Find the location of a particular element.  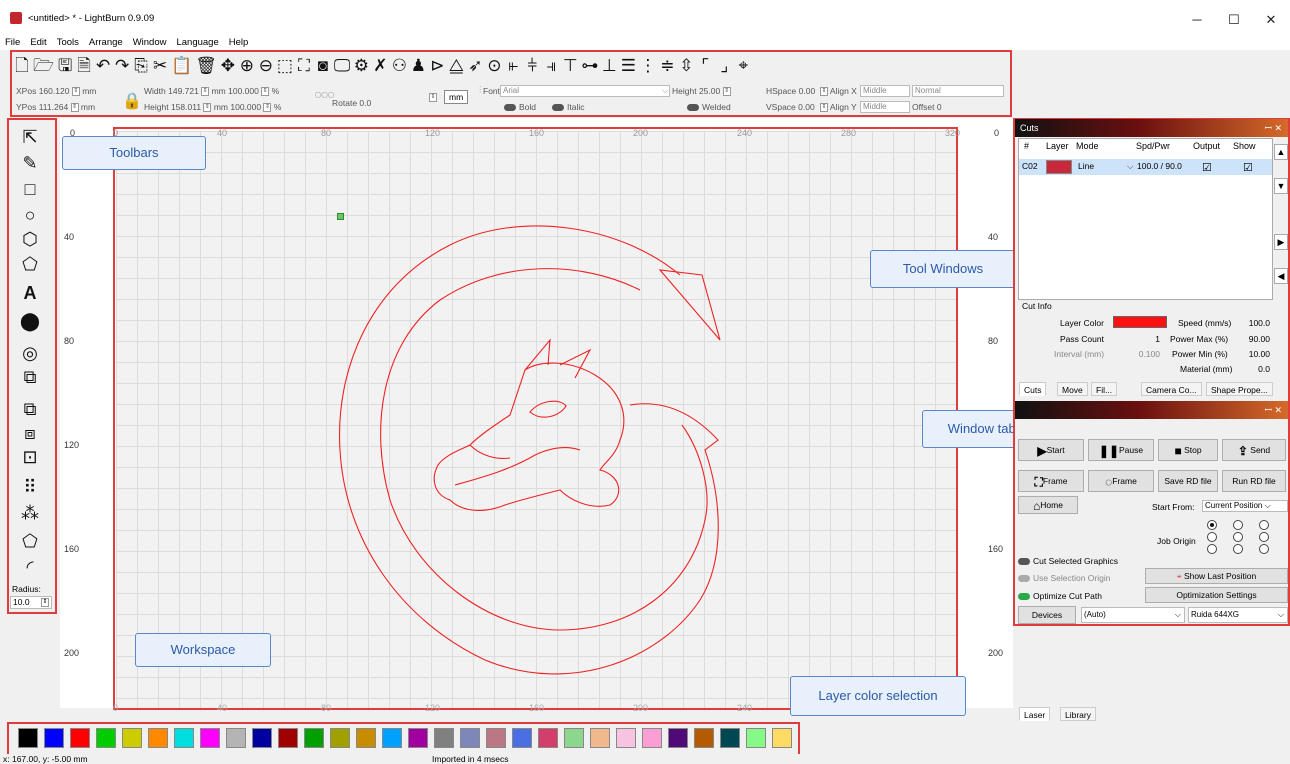

origin-bottom-center-radio is located at coordinates (1238, 549).